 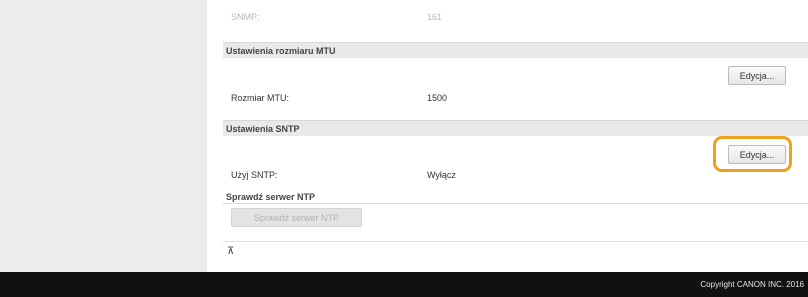 What do you see at coordinates (260, 98) in the screenshot?
I see `mtu-size-label: Rozmiar MTU:` at bounding box center [260, 98].